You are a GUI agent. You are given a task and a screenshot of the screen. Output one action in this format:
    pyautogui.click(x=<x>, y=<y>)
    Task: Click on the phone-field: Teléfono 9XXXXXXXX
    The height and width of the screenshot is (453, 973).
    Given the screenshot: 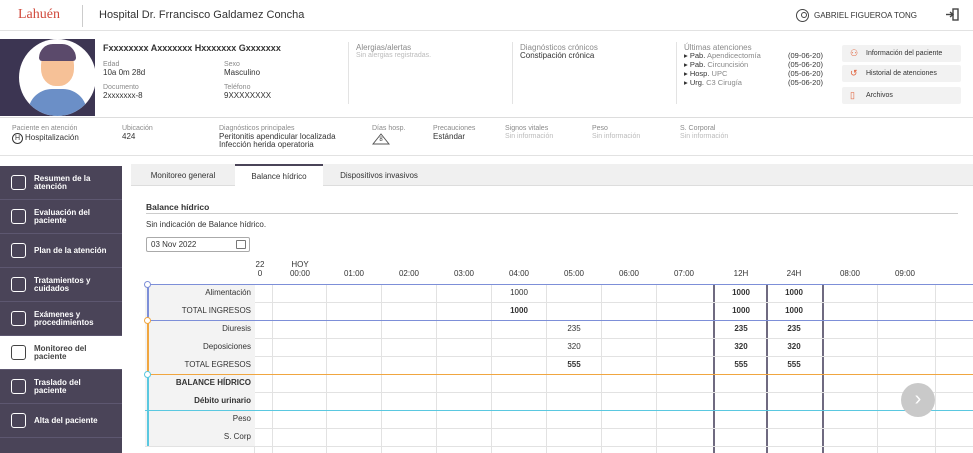 What is the action you would take?
    pyautogui.click(x=248, y=92)
    